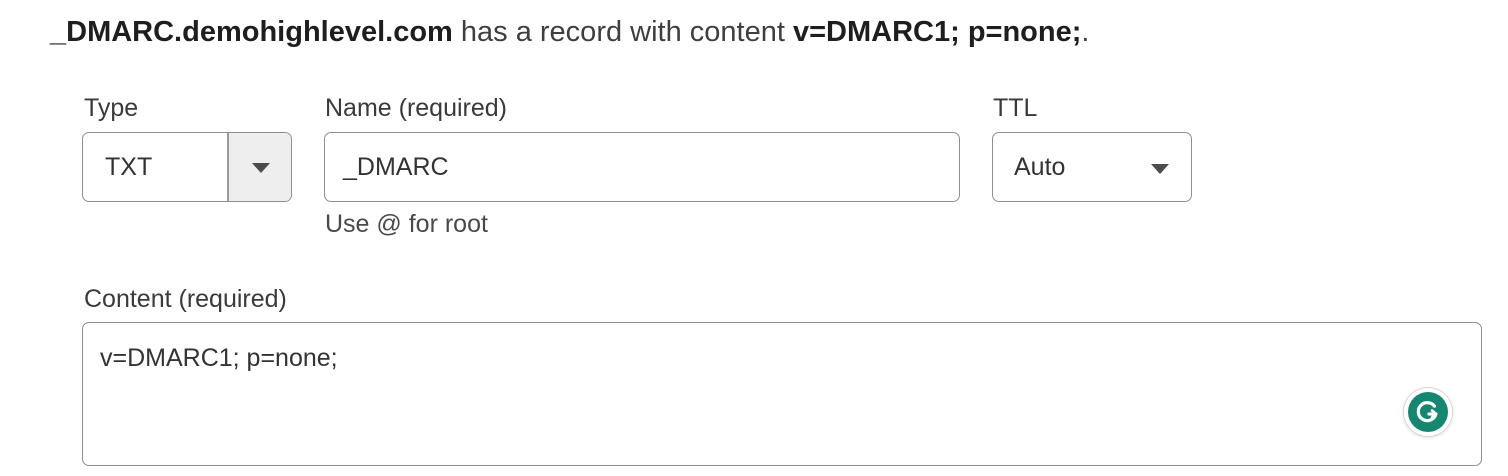  What do you see at coordinates (1015, 108) in the screenshot?
I see `ttl-label: TTL` at bounding box center [1015, 108].